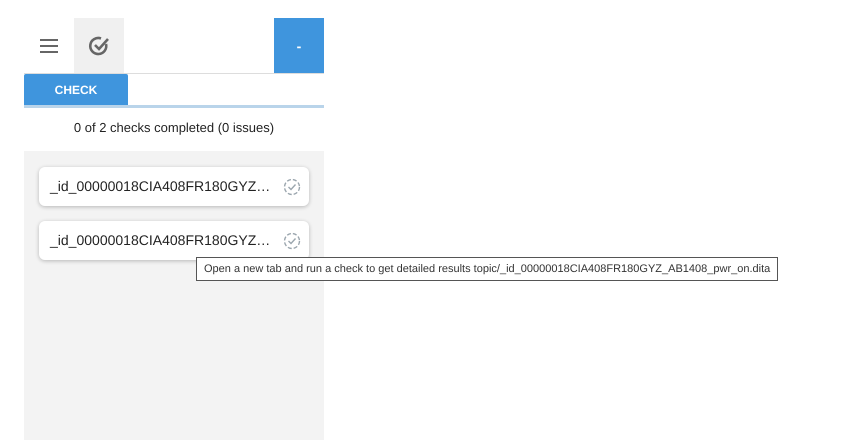  What do you see at coordinates (174, 128) in the screenshot?
I see `checks-summary: 0 of 2 checks completed (0 issues)` at bounding box center [174, 128].